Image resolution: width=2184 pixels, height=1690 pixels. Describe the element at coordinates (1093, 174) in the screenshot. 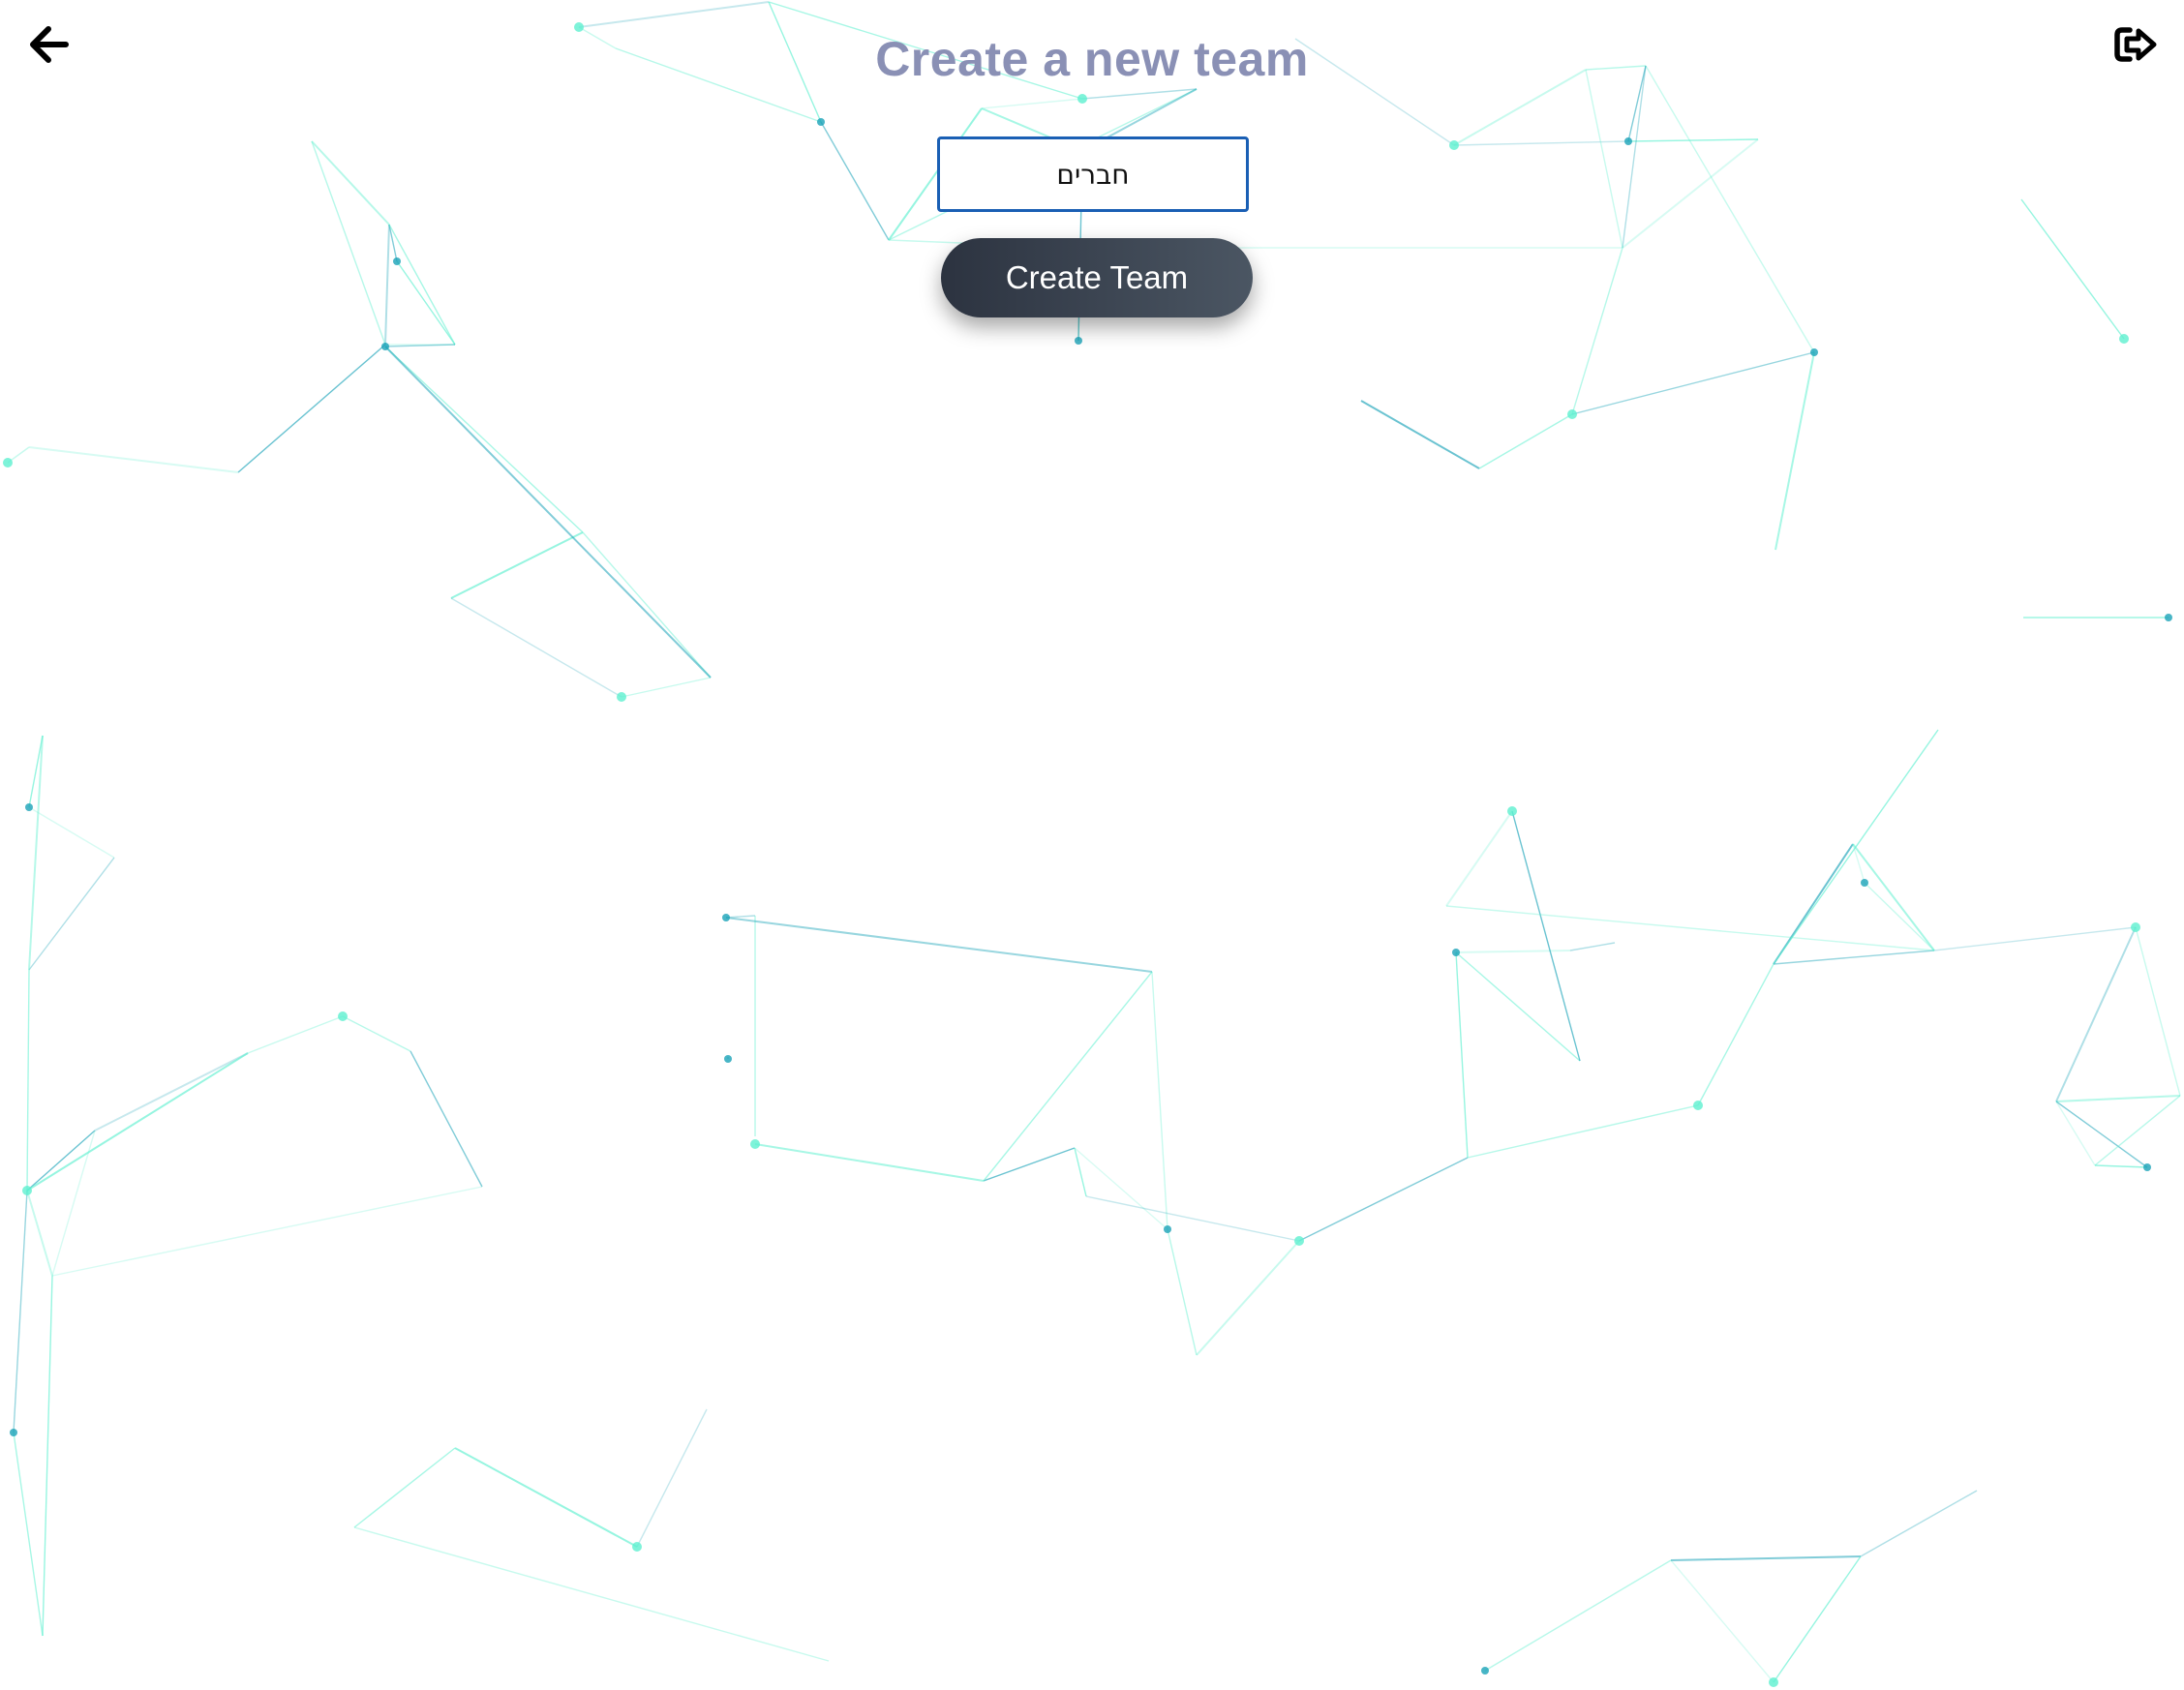

I see `team-name-input` at that location.